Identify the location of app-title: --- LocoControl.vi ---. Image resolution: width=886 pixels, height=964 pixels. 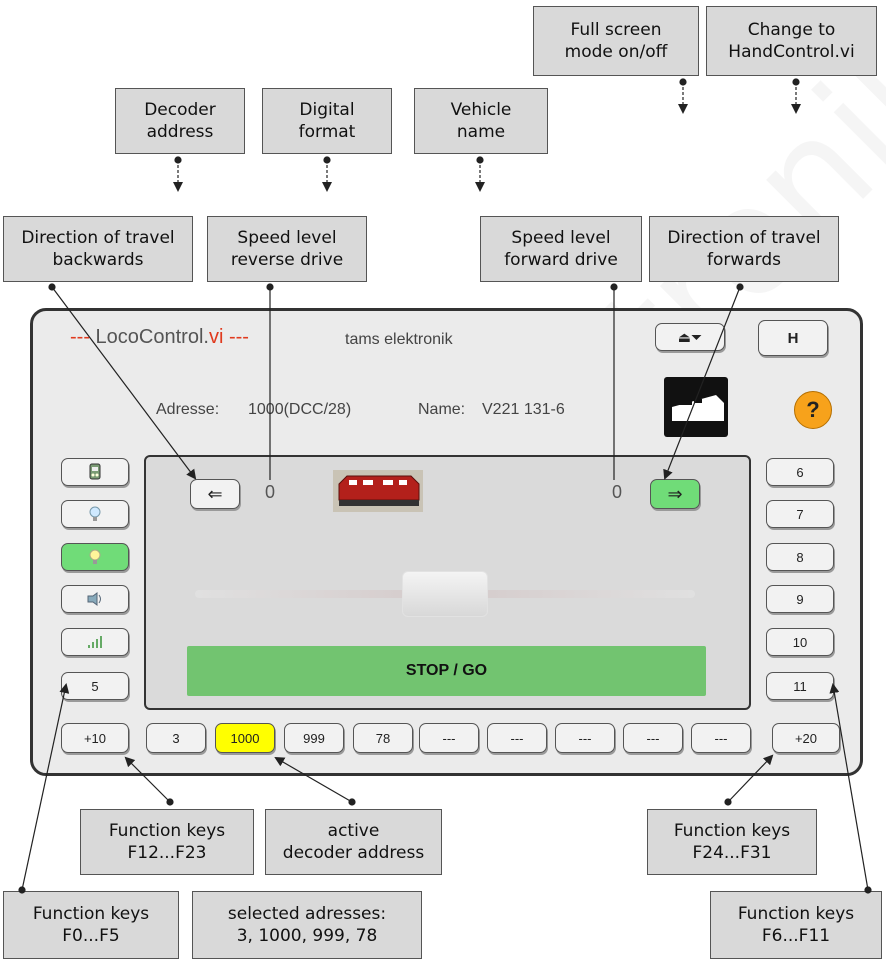
(159, 337).